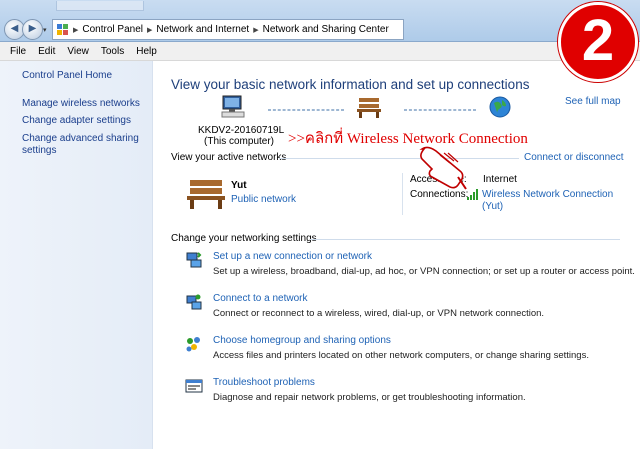 The image size is (640, 449). Describe the element at coordinates (202, 29) in the screenshot. I see `breadcrumb-network-internet: Network and Internet` at that location.